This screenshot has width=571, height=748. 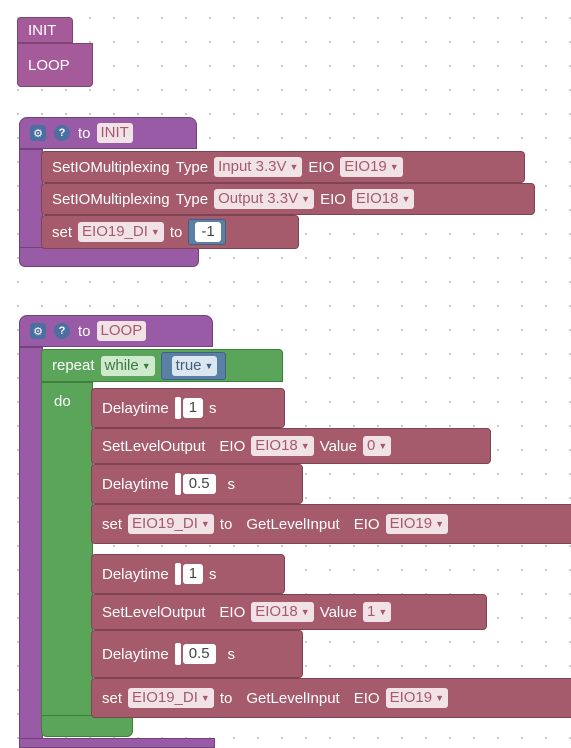 I want to click on repeat-label: repeat, so click(x=73, y=365).